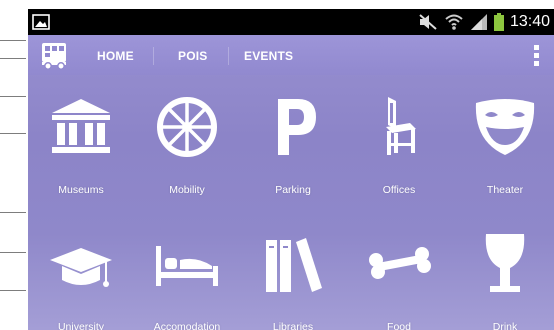 Image resolution: width=554 pixels, height=330 pixels. Describe the element at coordinates (478, 22) in the screenshot. I see `signal-icon` at that location.